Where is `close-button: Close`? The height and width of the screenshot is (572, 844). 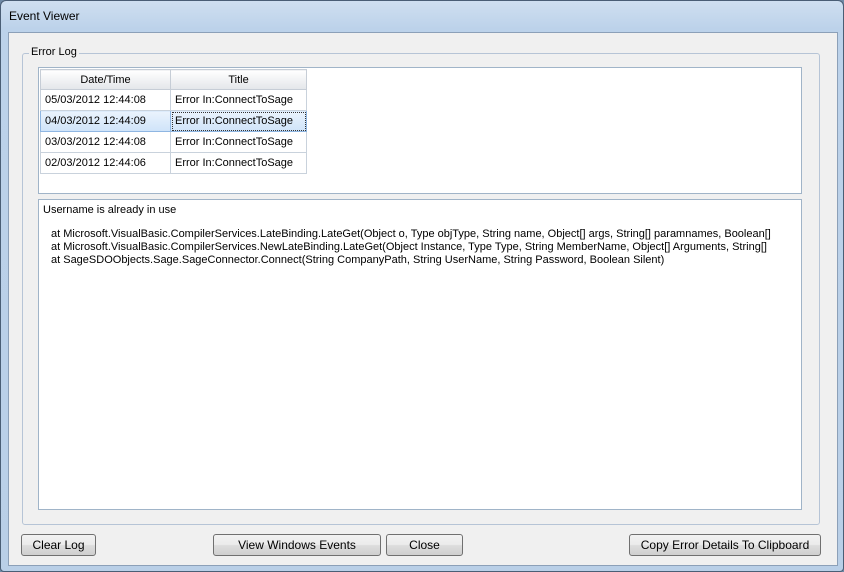
close-button: Close is located at coordinates (424, 545).